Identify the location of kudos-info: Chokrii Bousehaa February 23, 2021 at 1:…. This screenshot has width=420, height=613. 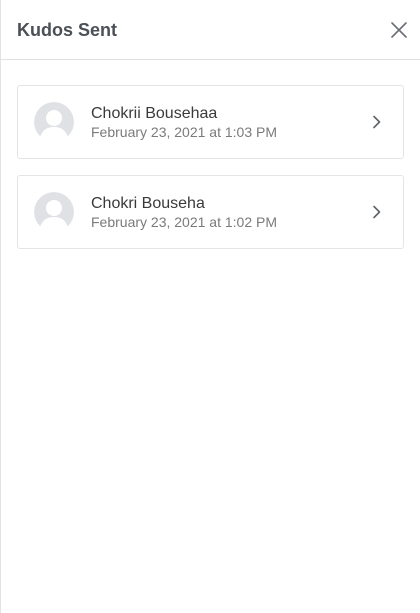
(230, 122).